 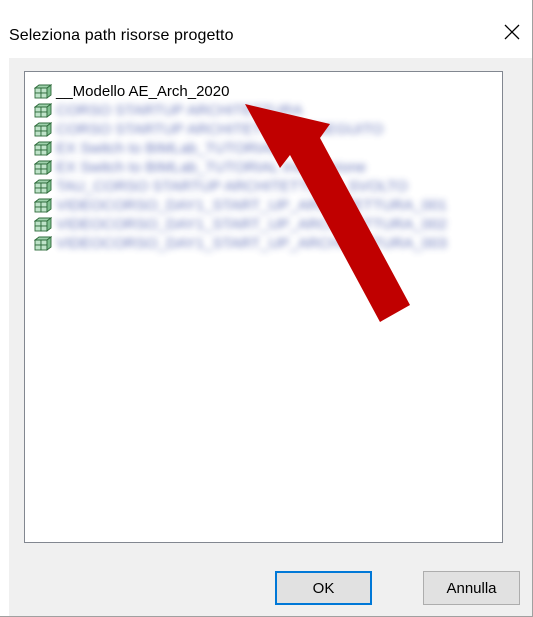 I want to click on close-button, so click(x=512, y=33).